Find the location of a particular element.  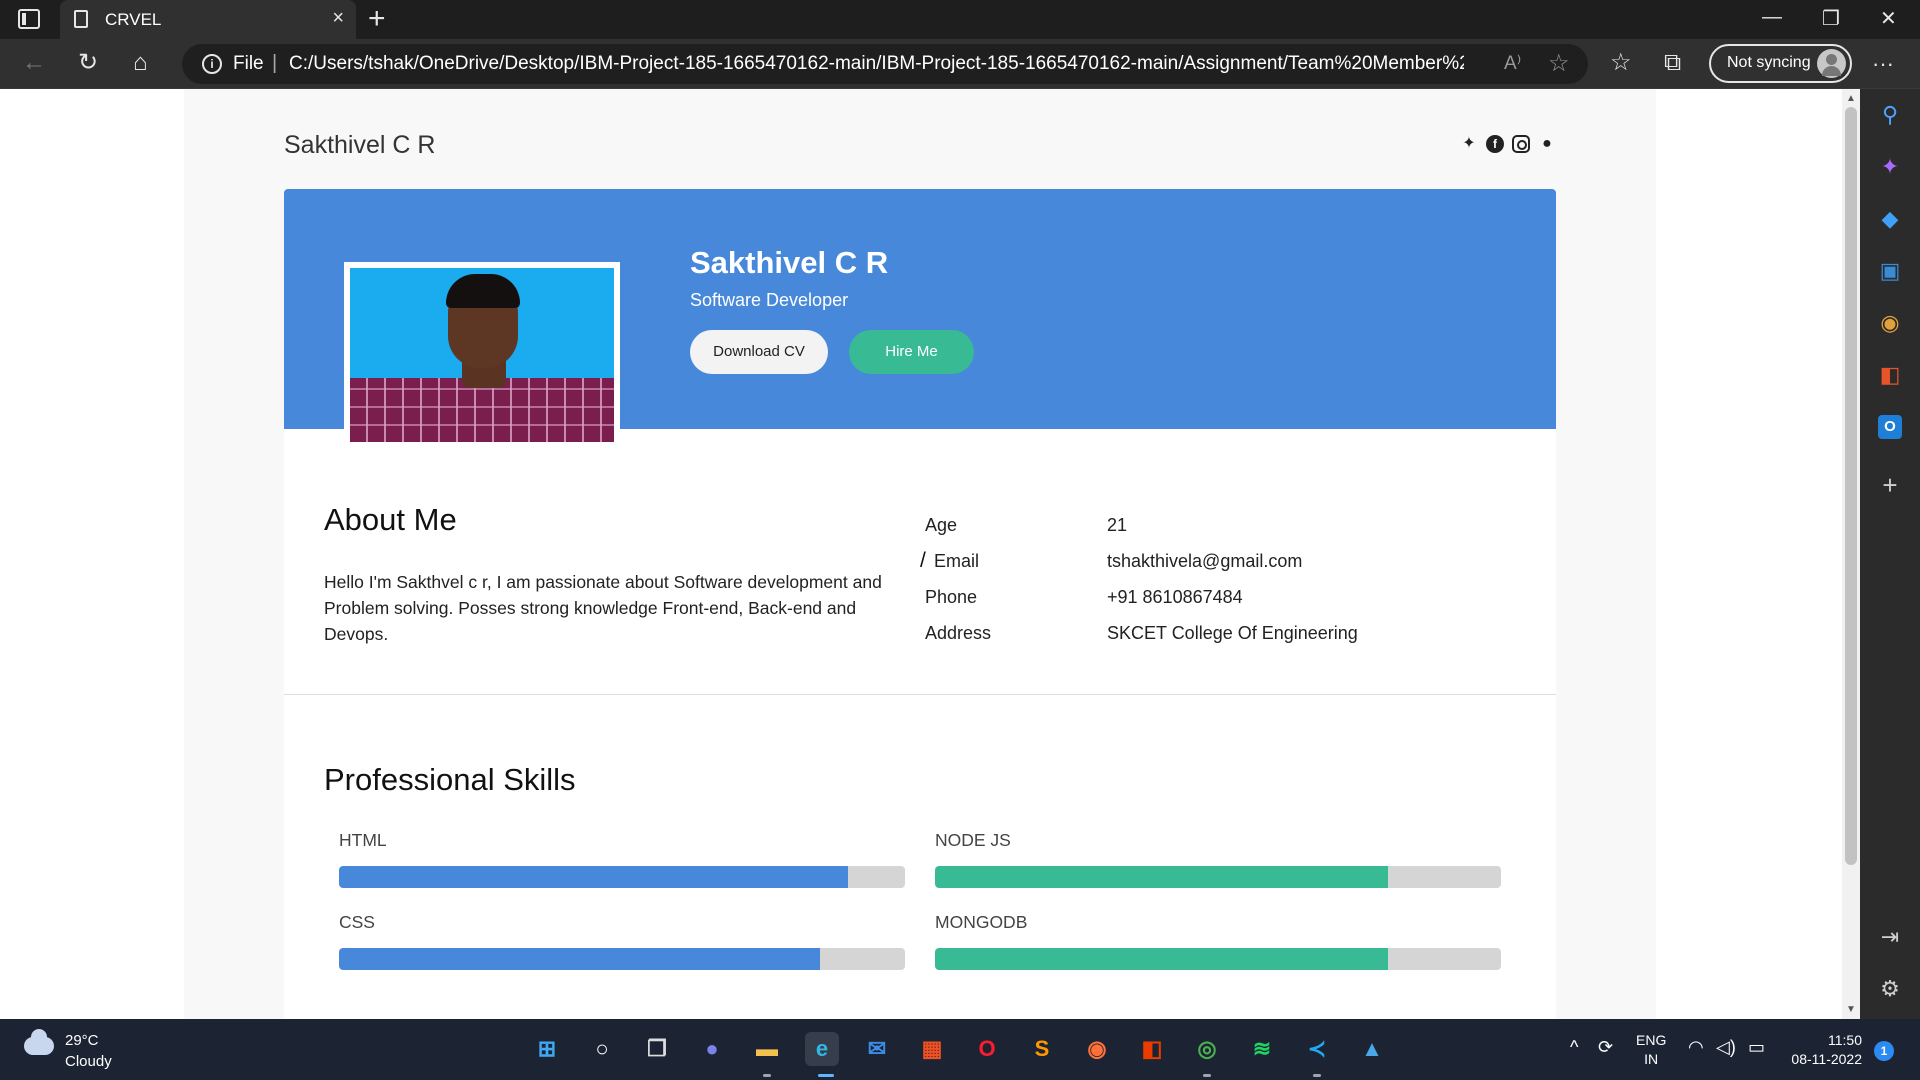

edge-sidebar: ⚲ ✦ ◆ ▣ ◉ ◧ O + ⇥ ⚙ is located at coordinates (1890, 554).